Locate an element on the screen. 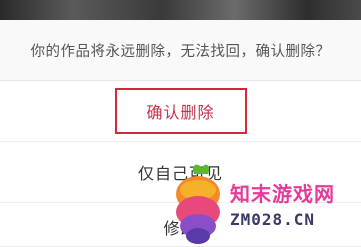 This screenshot has width=361, height=247. watermark-domain: ZM028.CN is located at coordinates (273, 219).